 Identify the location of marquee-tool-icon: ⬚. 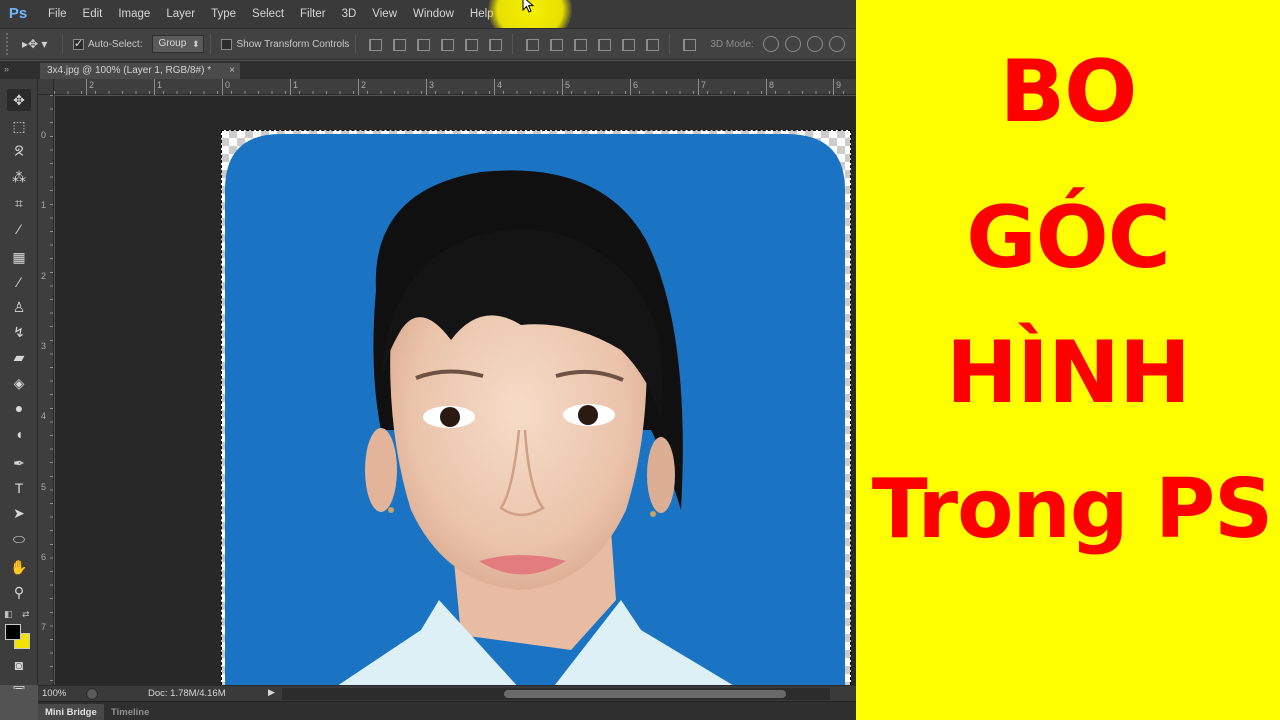
(19, 126).